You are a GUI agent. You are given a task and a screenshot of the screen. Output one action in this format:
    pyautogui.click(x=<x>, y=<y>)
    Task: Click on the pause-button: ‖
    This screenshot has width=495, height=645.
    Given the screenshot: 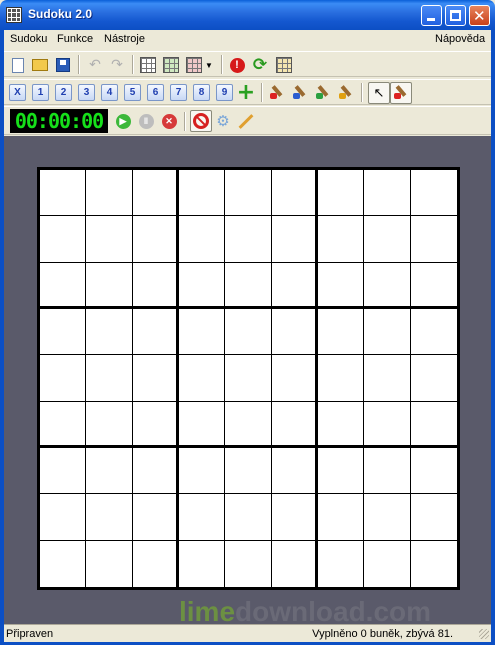 What is the action you would take?
    pyautogui.click(x=146, y=121)
    